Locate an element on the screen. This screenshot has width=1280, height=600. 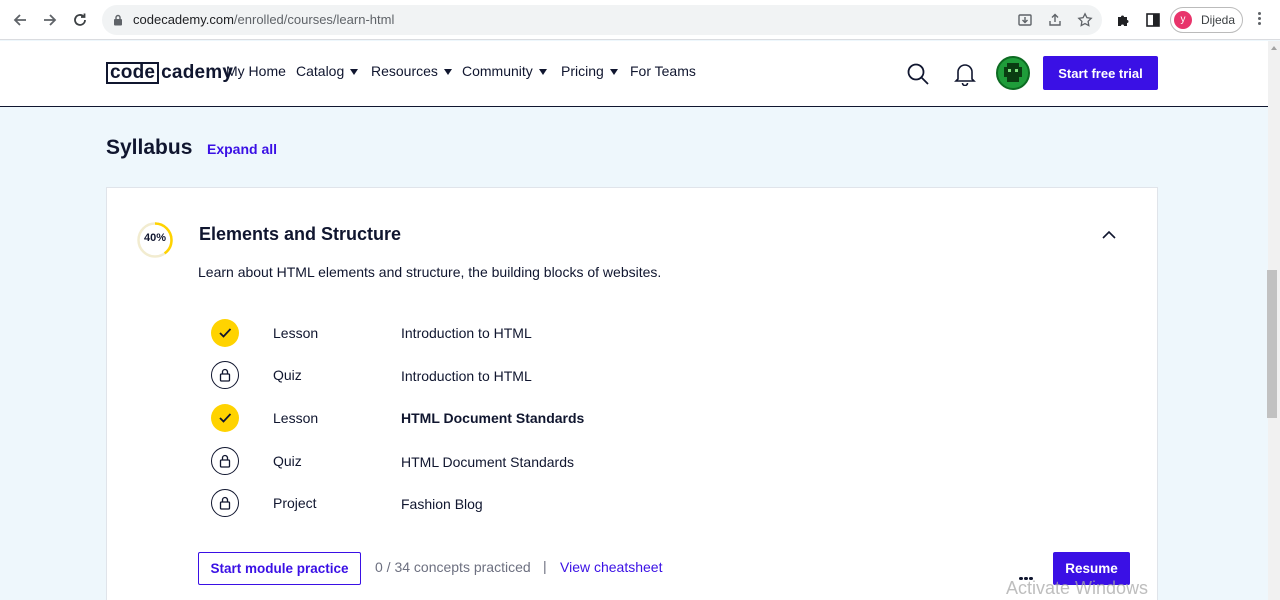
nav-my-home: My Home is located at coordinates (256, 71).